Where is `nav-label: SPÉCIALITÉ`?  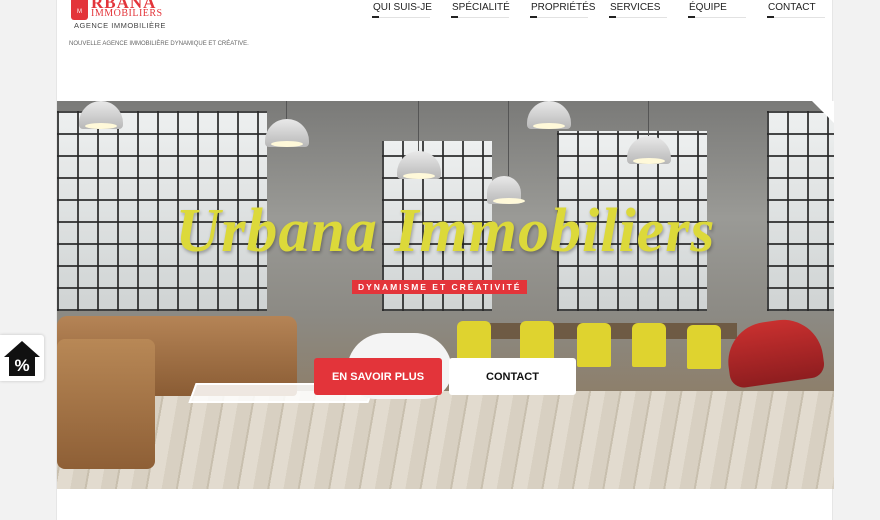 nav-label: SPÉCIALITÉ is located at coordinates (481, 7).